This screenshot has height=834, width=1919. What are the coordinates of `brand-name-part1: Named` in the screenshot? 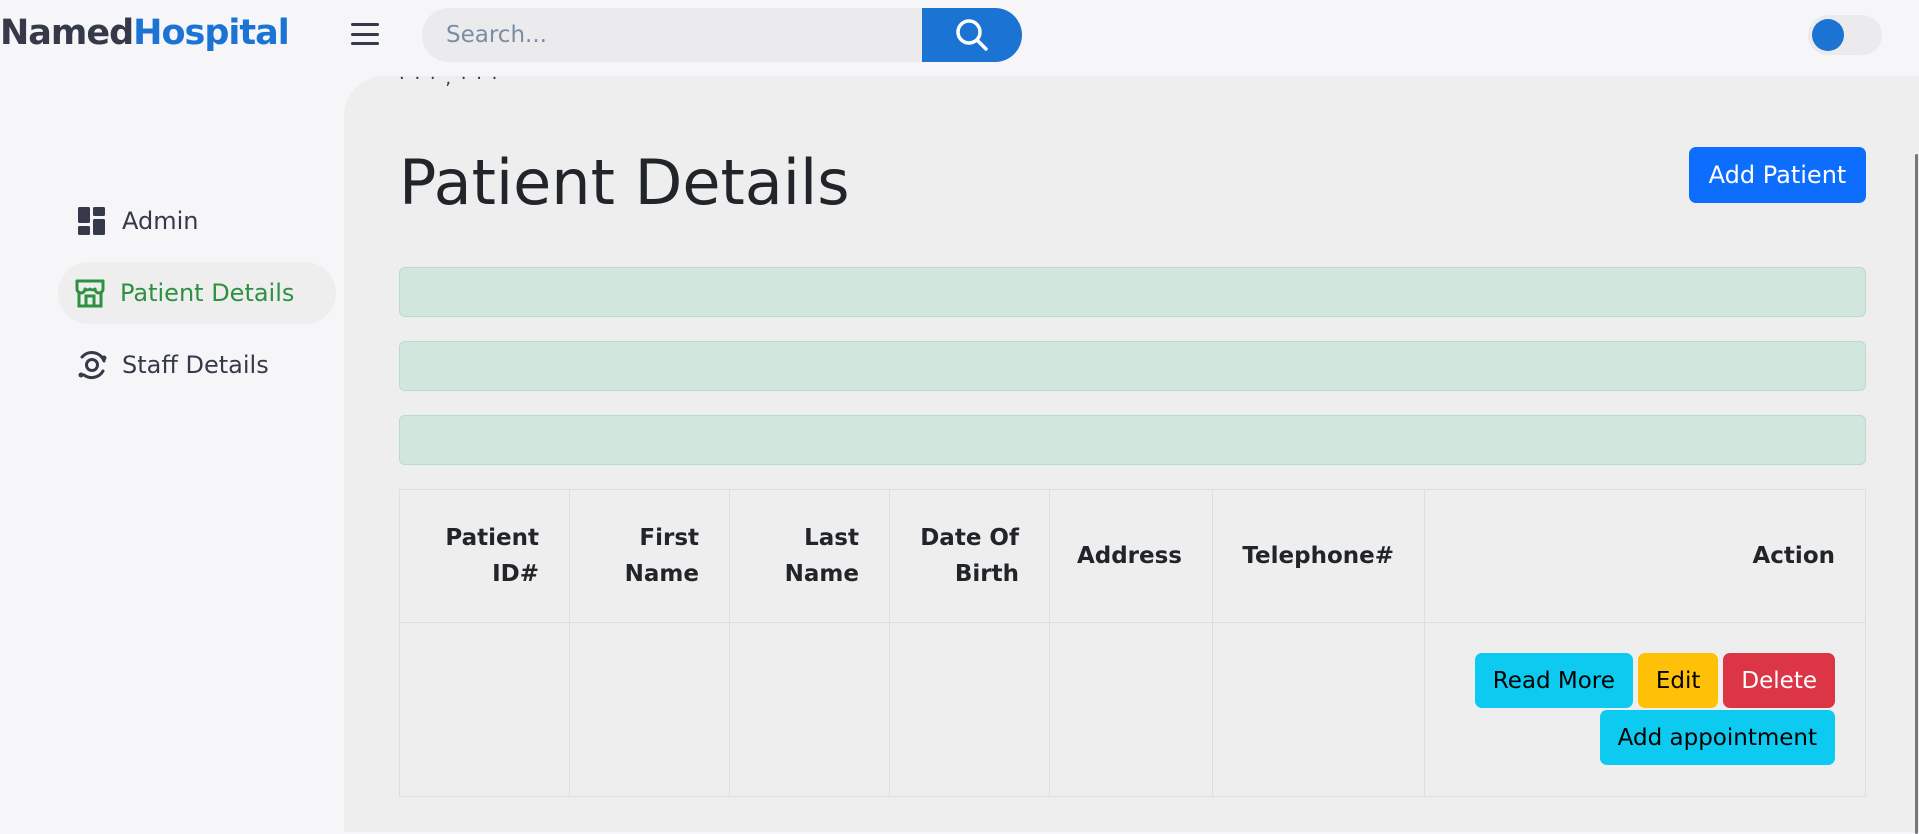 It's located at (67, 33).